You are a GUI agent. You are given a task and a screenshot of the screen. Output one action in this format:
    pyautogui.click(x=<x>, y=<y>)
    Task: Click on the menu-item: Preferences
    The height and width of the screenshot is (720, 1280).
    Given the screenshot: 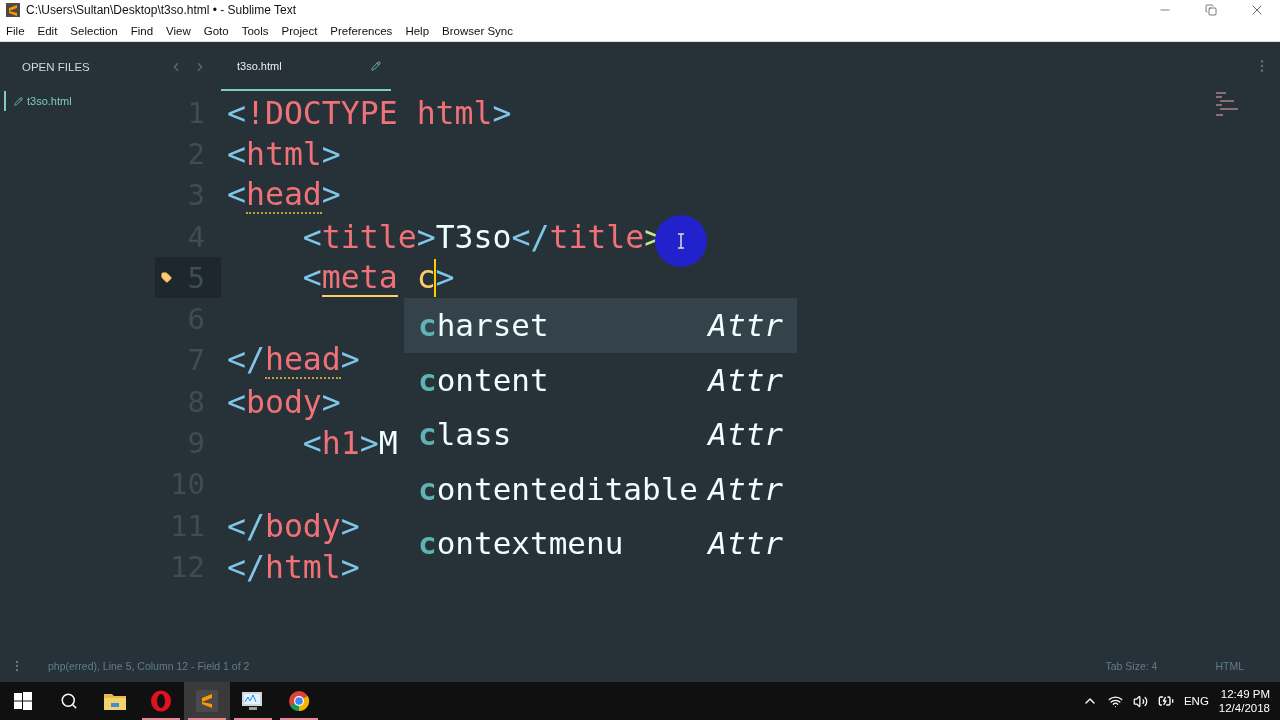 What is the action you would take?
    pyautogui.click(x=361, y=30)
    